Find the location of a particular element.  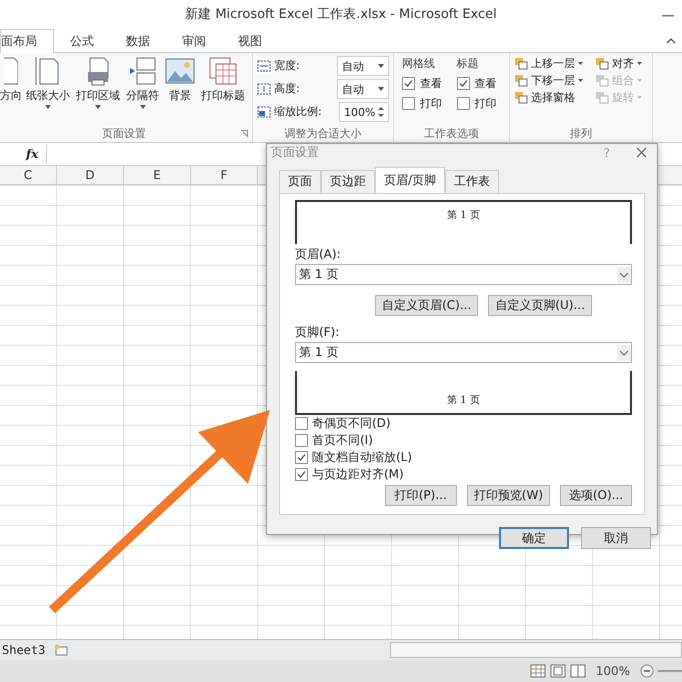

option-title: 网格线 is located at coordinates (419, 63).